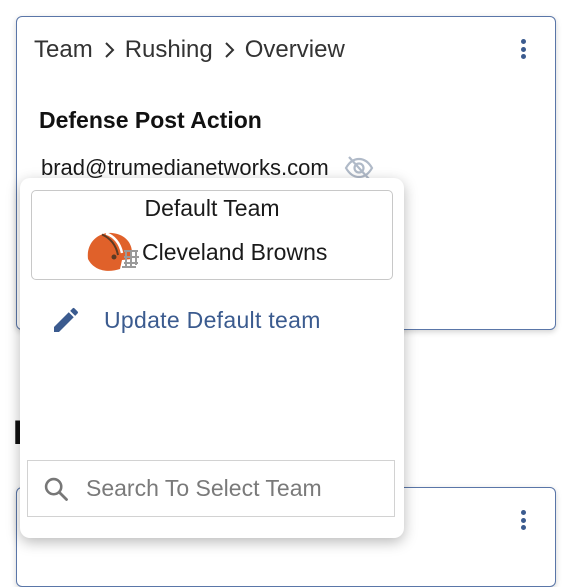  I want to click on cleveland-browns-helmet-icon, so click(113, 251).